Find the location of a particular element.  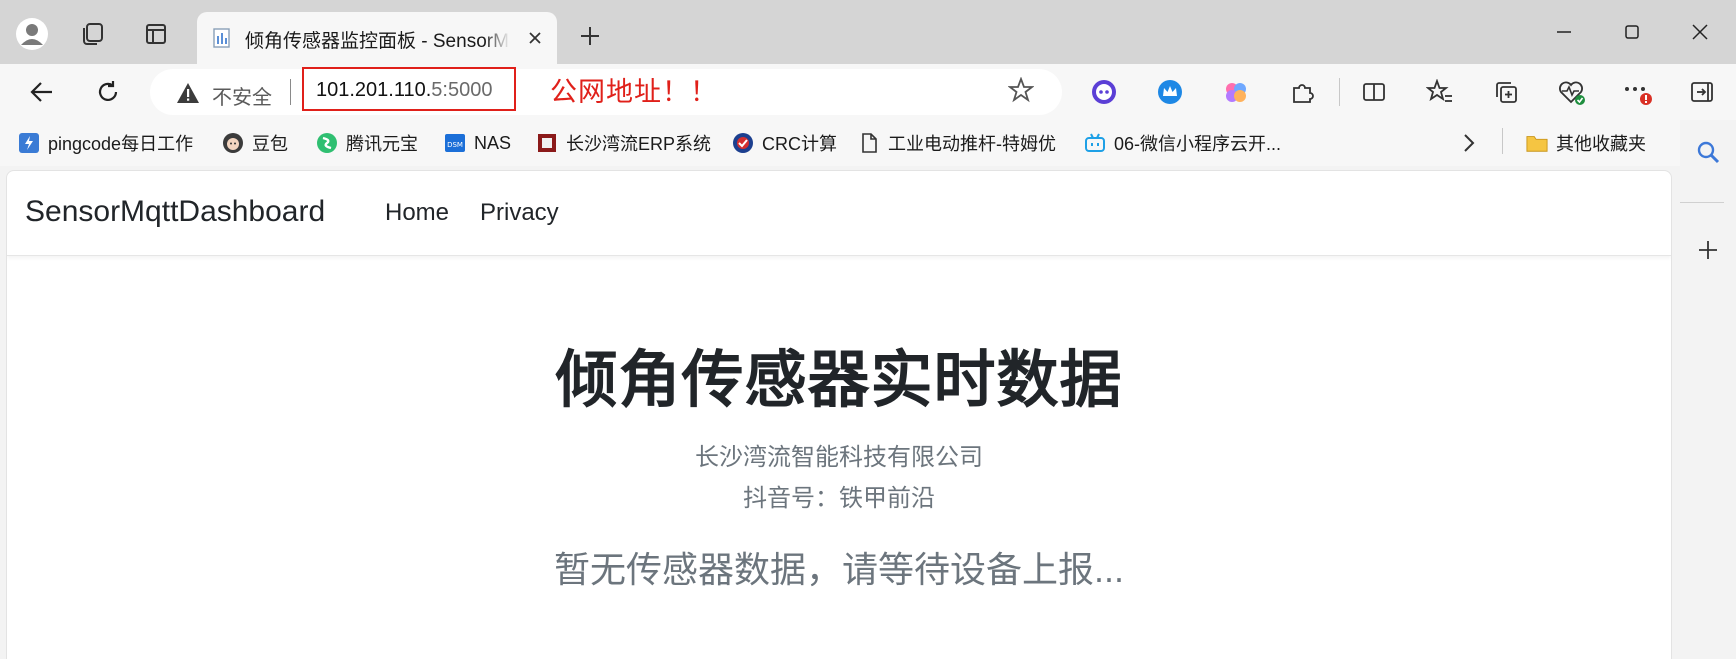

erp-icon is located at coordinates (547, 143).